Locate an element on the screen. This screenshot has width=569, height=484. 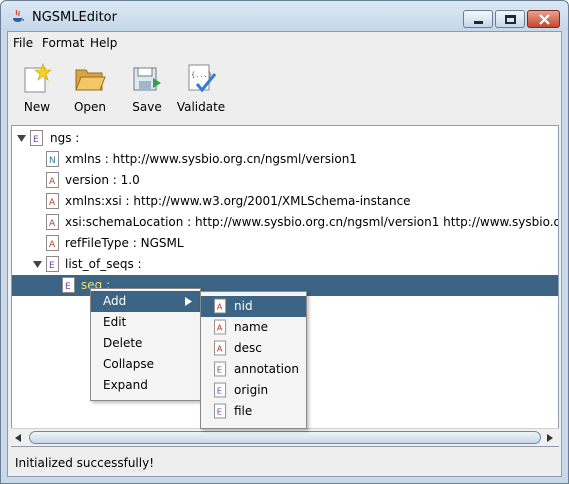
new-button: New is located at coordinates (37, 88).